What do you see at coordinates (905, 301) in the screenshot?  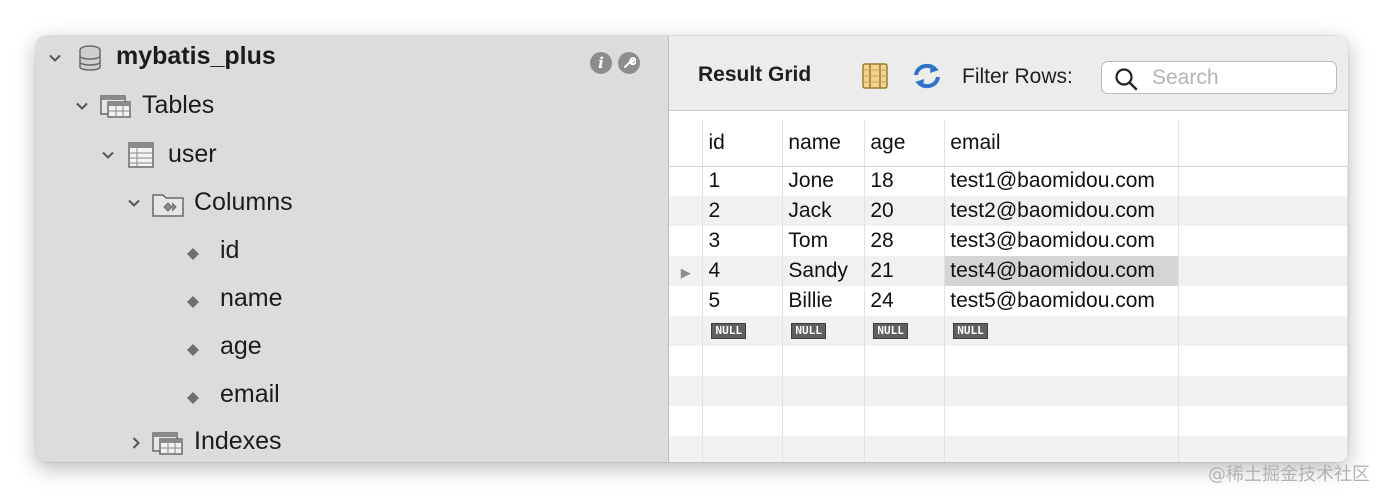 I see `cell-age: 24` at bounding box center [905, 301].